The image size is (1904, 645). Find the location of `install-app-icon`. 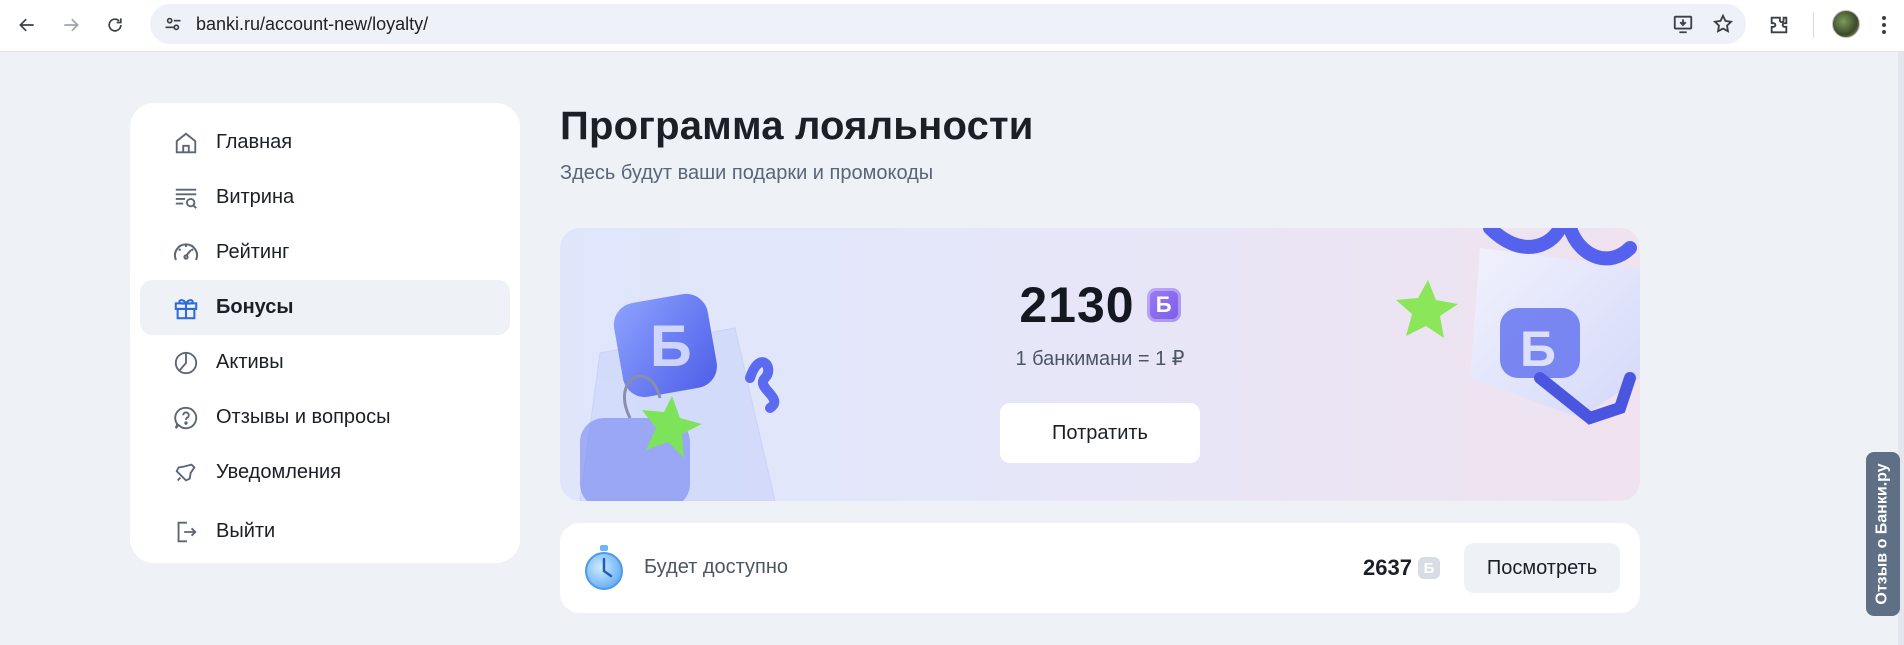

install-app-icon is located at coordinates (1683, 24).